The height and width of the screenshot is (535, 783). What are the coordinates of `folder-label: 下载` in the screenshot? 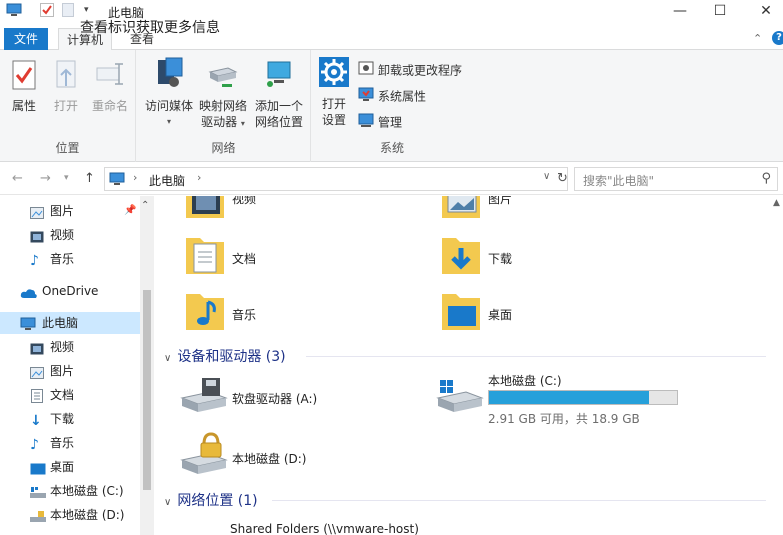 It's located at (500, 259).